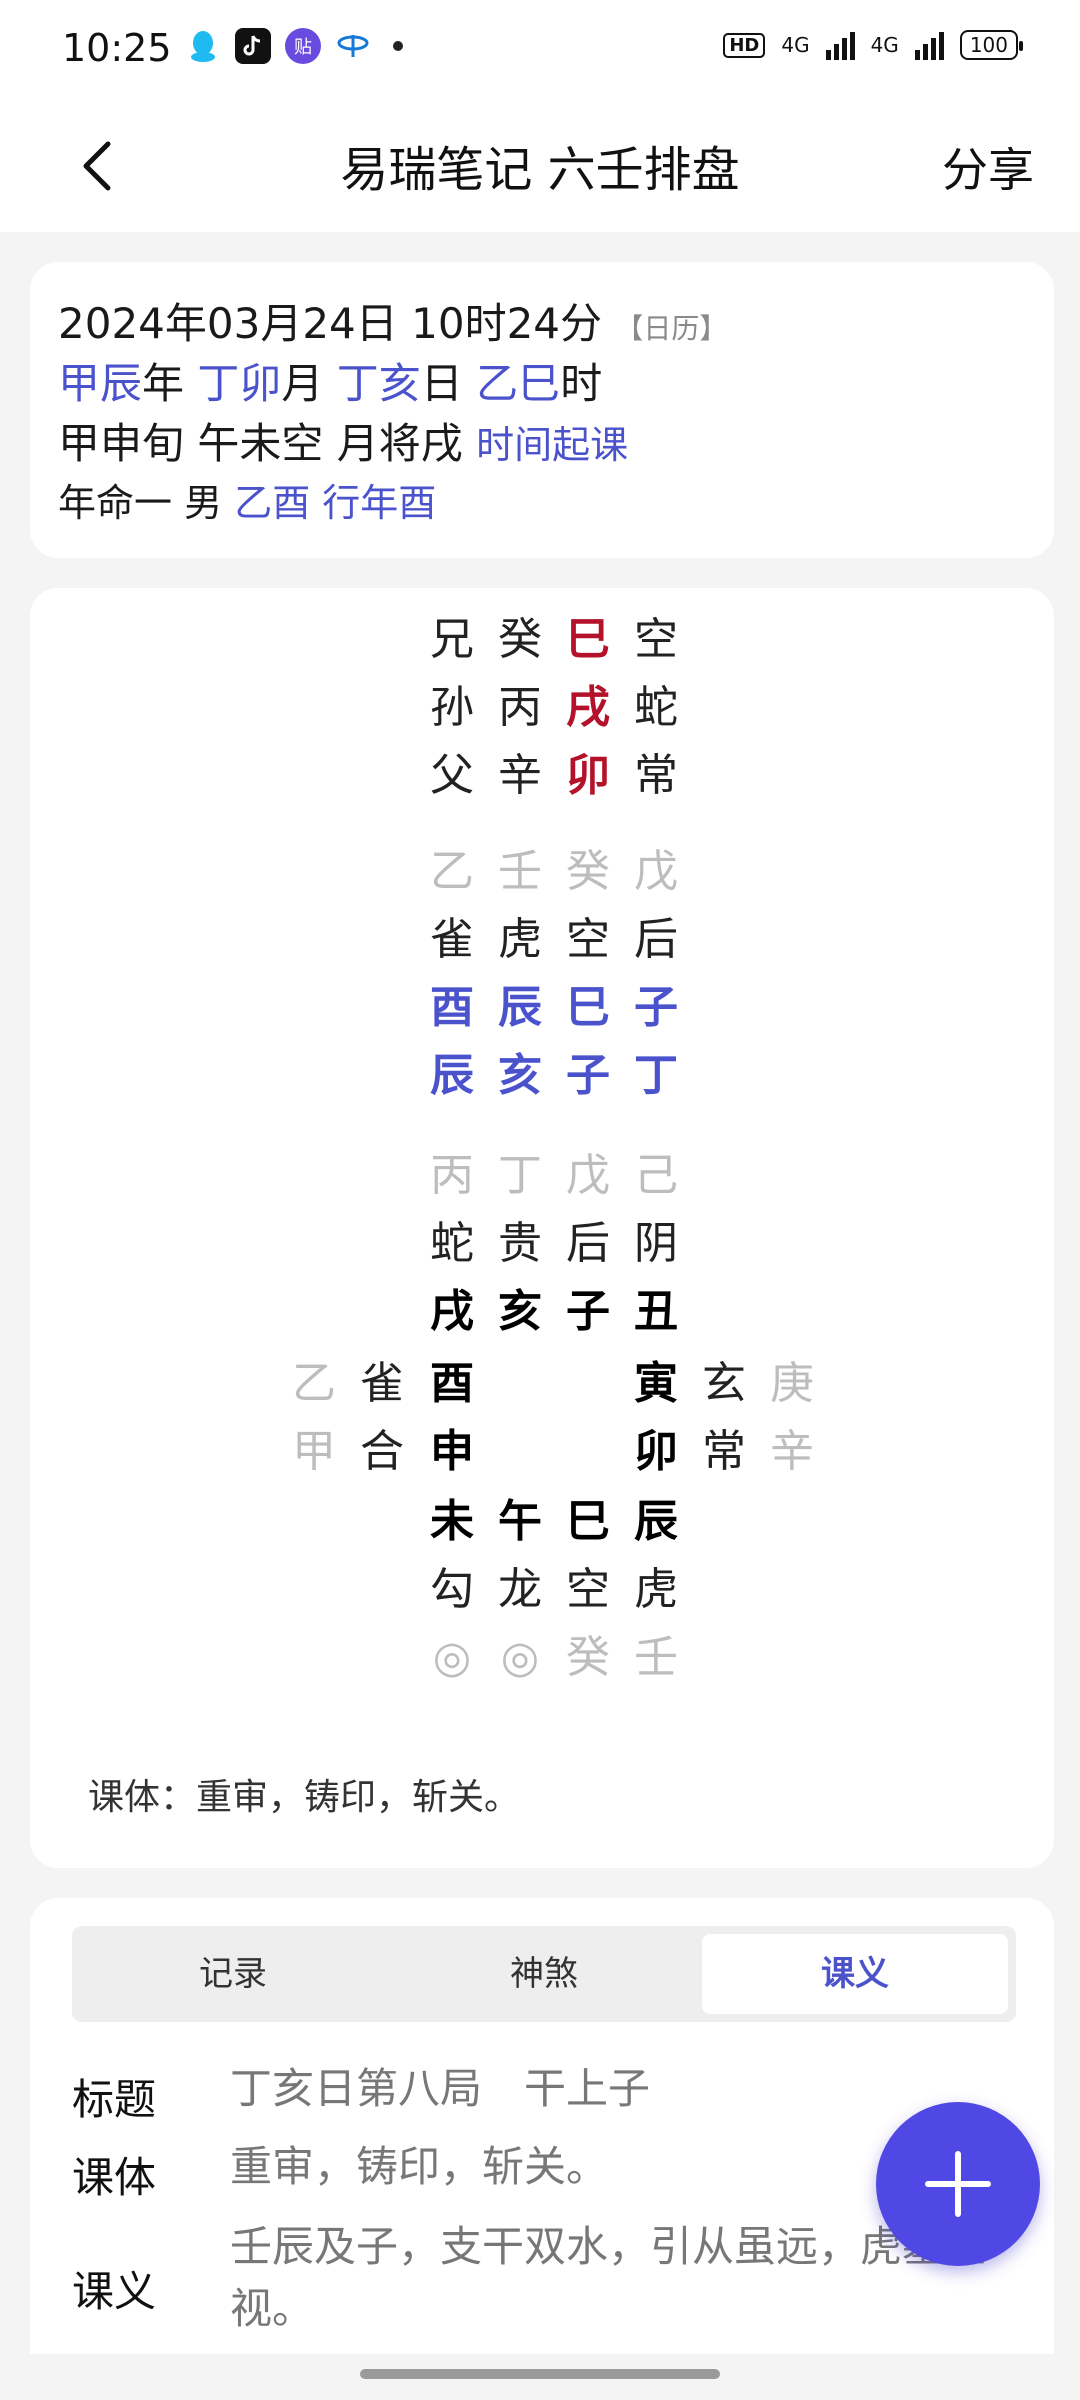 The height and width of the screenshot is (2400, 1080). I want to click on tieba-icon-text: 贴, so click(303, 47).